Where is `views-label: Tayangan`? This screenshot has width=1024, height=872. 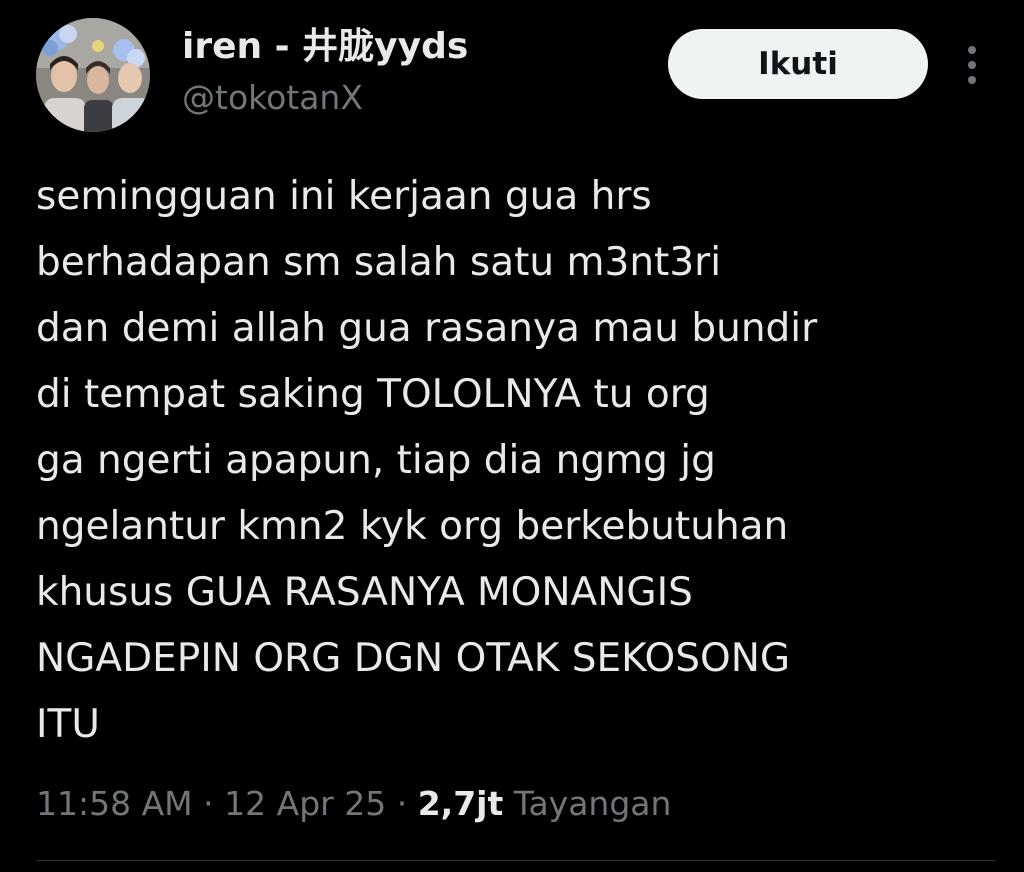
views-label: Tayangan is located at coordinates (593, 803).